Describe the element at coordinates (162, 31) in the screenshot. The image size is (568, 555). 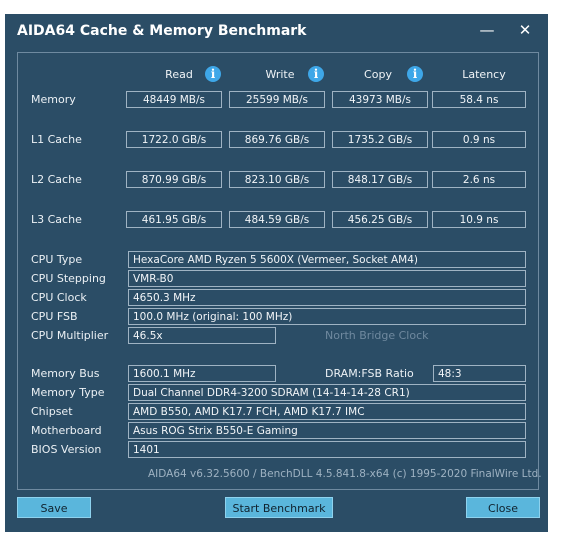
I see `window-title: AIDA64 Cache & Memory Benchmark` at that location.